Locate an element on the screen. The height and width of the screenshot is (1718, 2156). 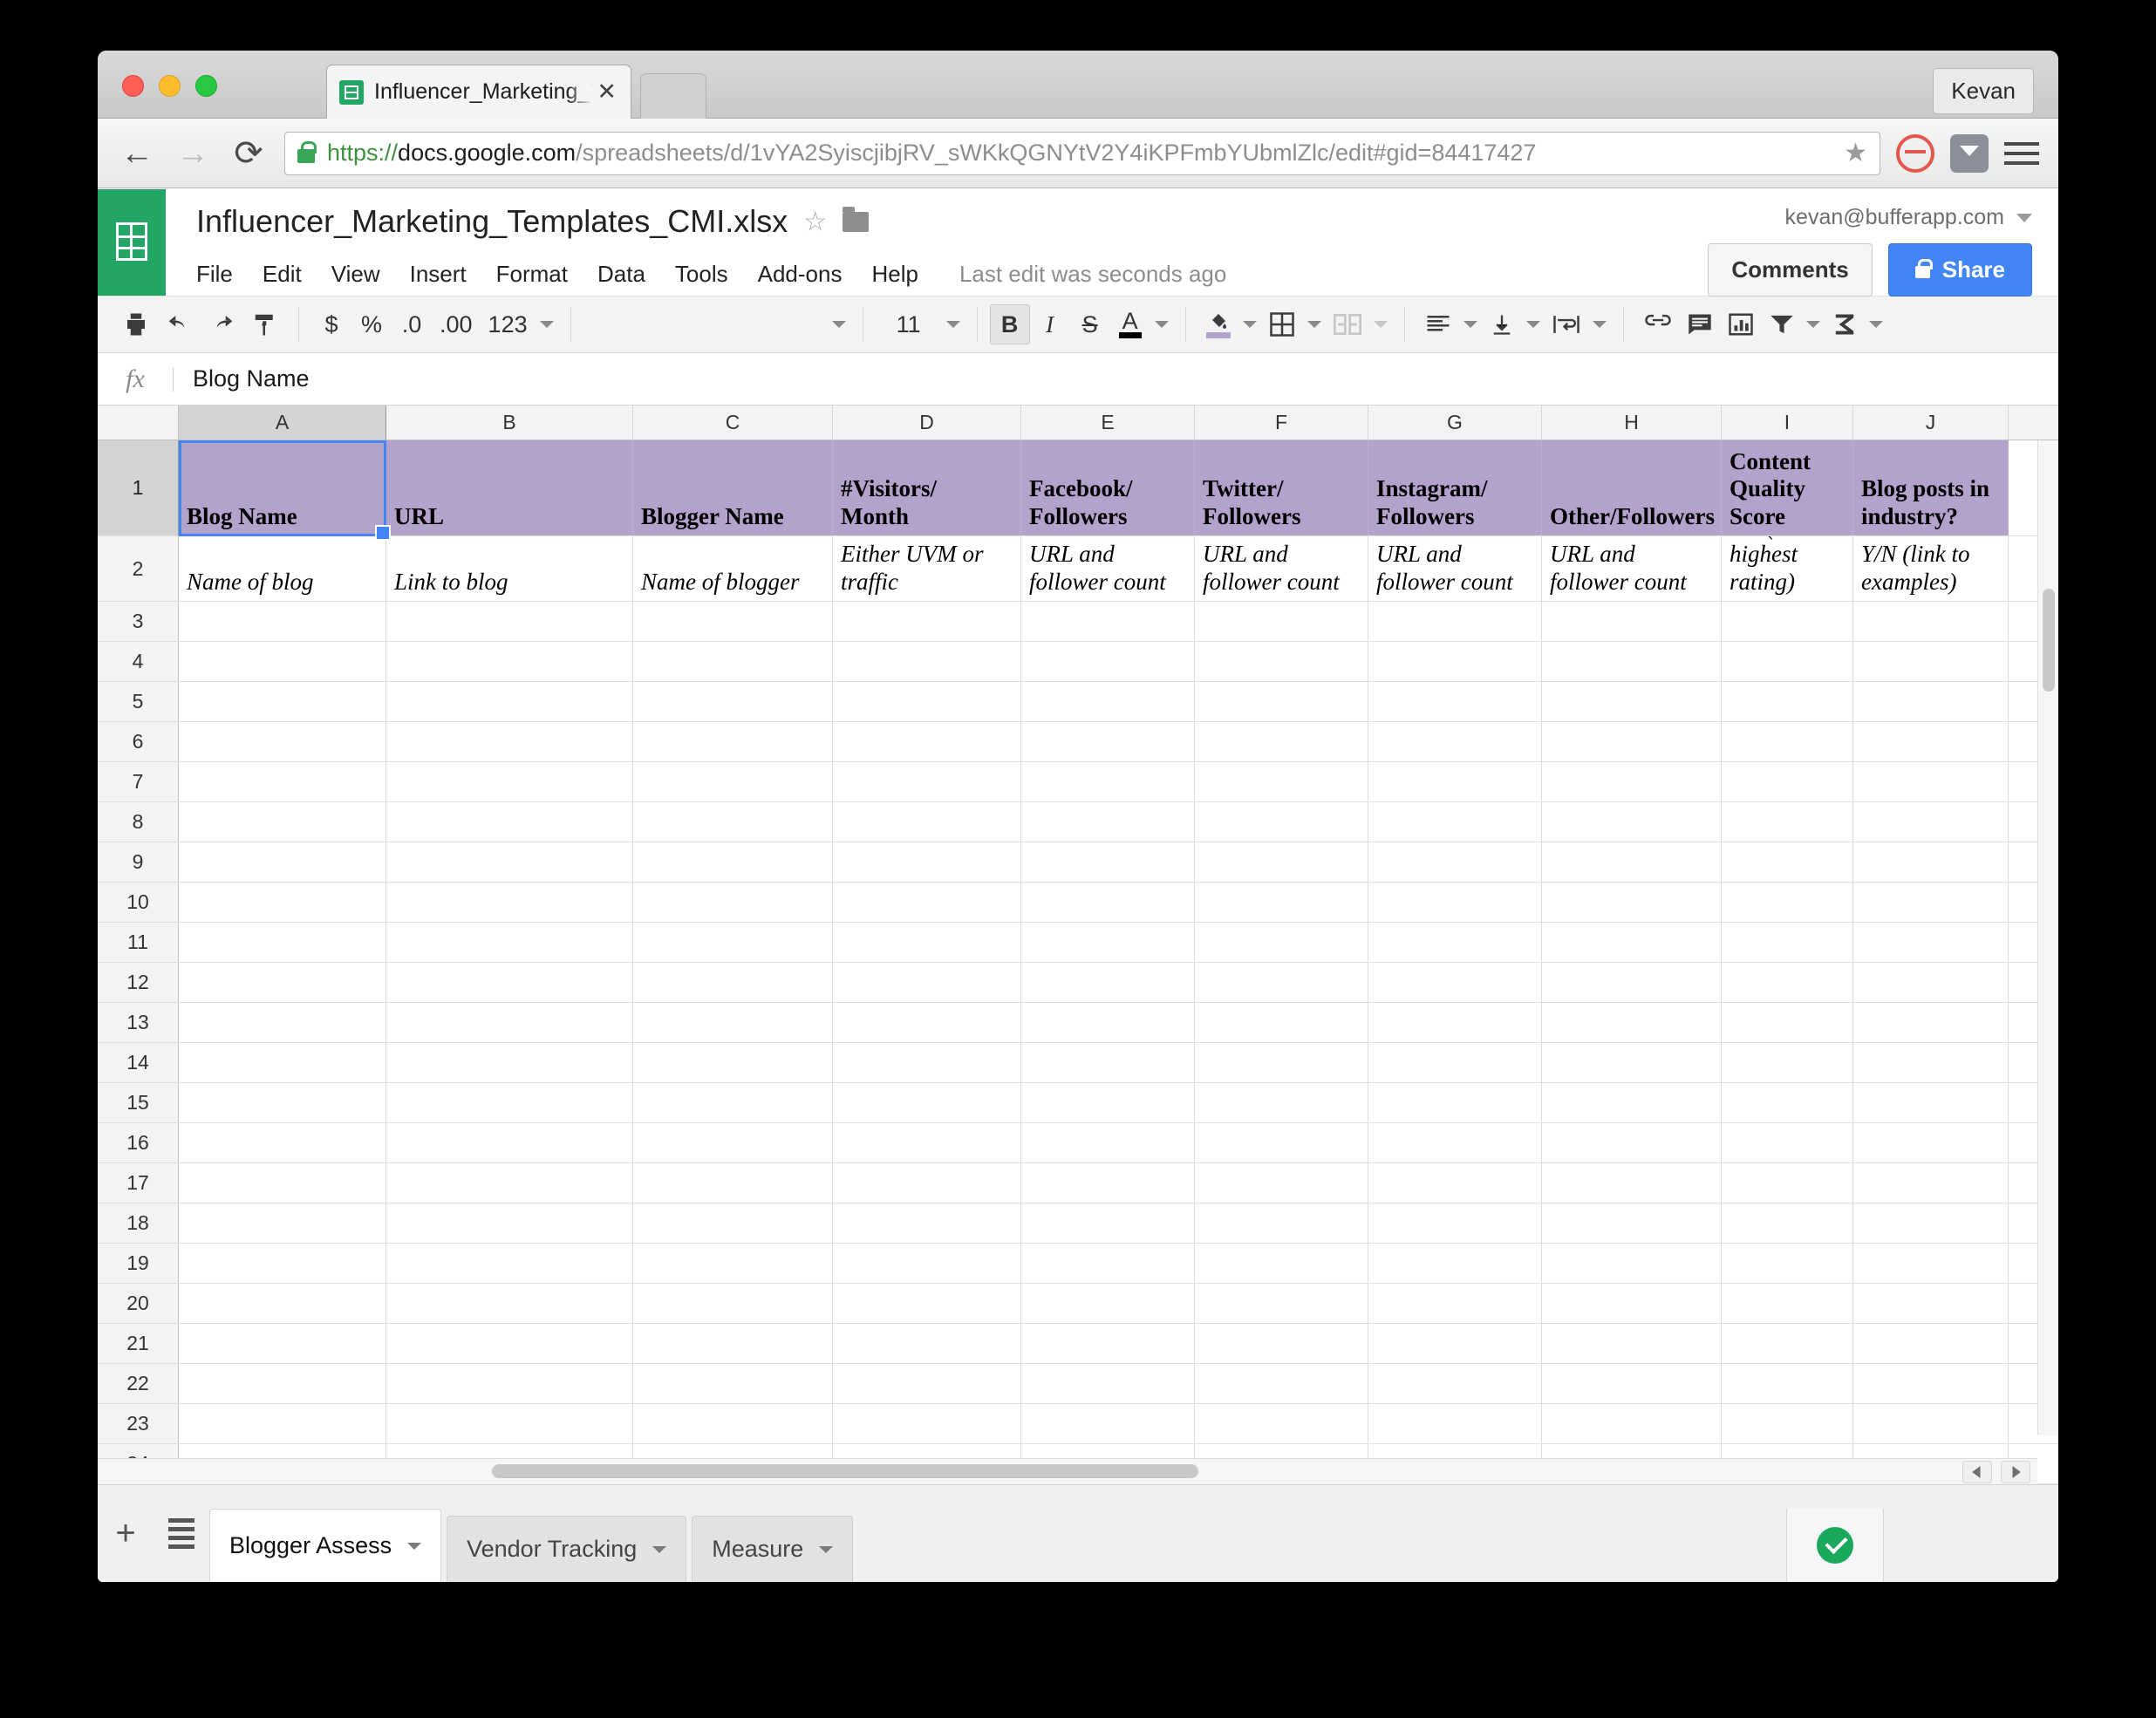
cell-I16 is located at coordinates (1787, 1142).